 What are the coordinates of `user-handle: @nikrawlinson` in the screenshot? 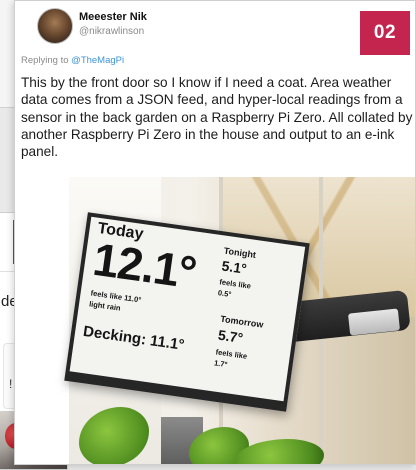 It's located at (111, 31).